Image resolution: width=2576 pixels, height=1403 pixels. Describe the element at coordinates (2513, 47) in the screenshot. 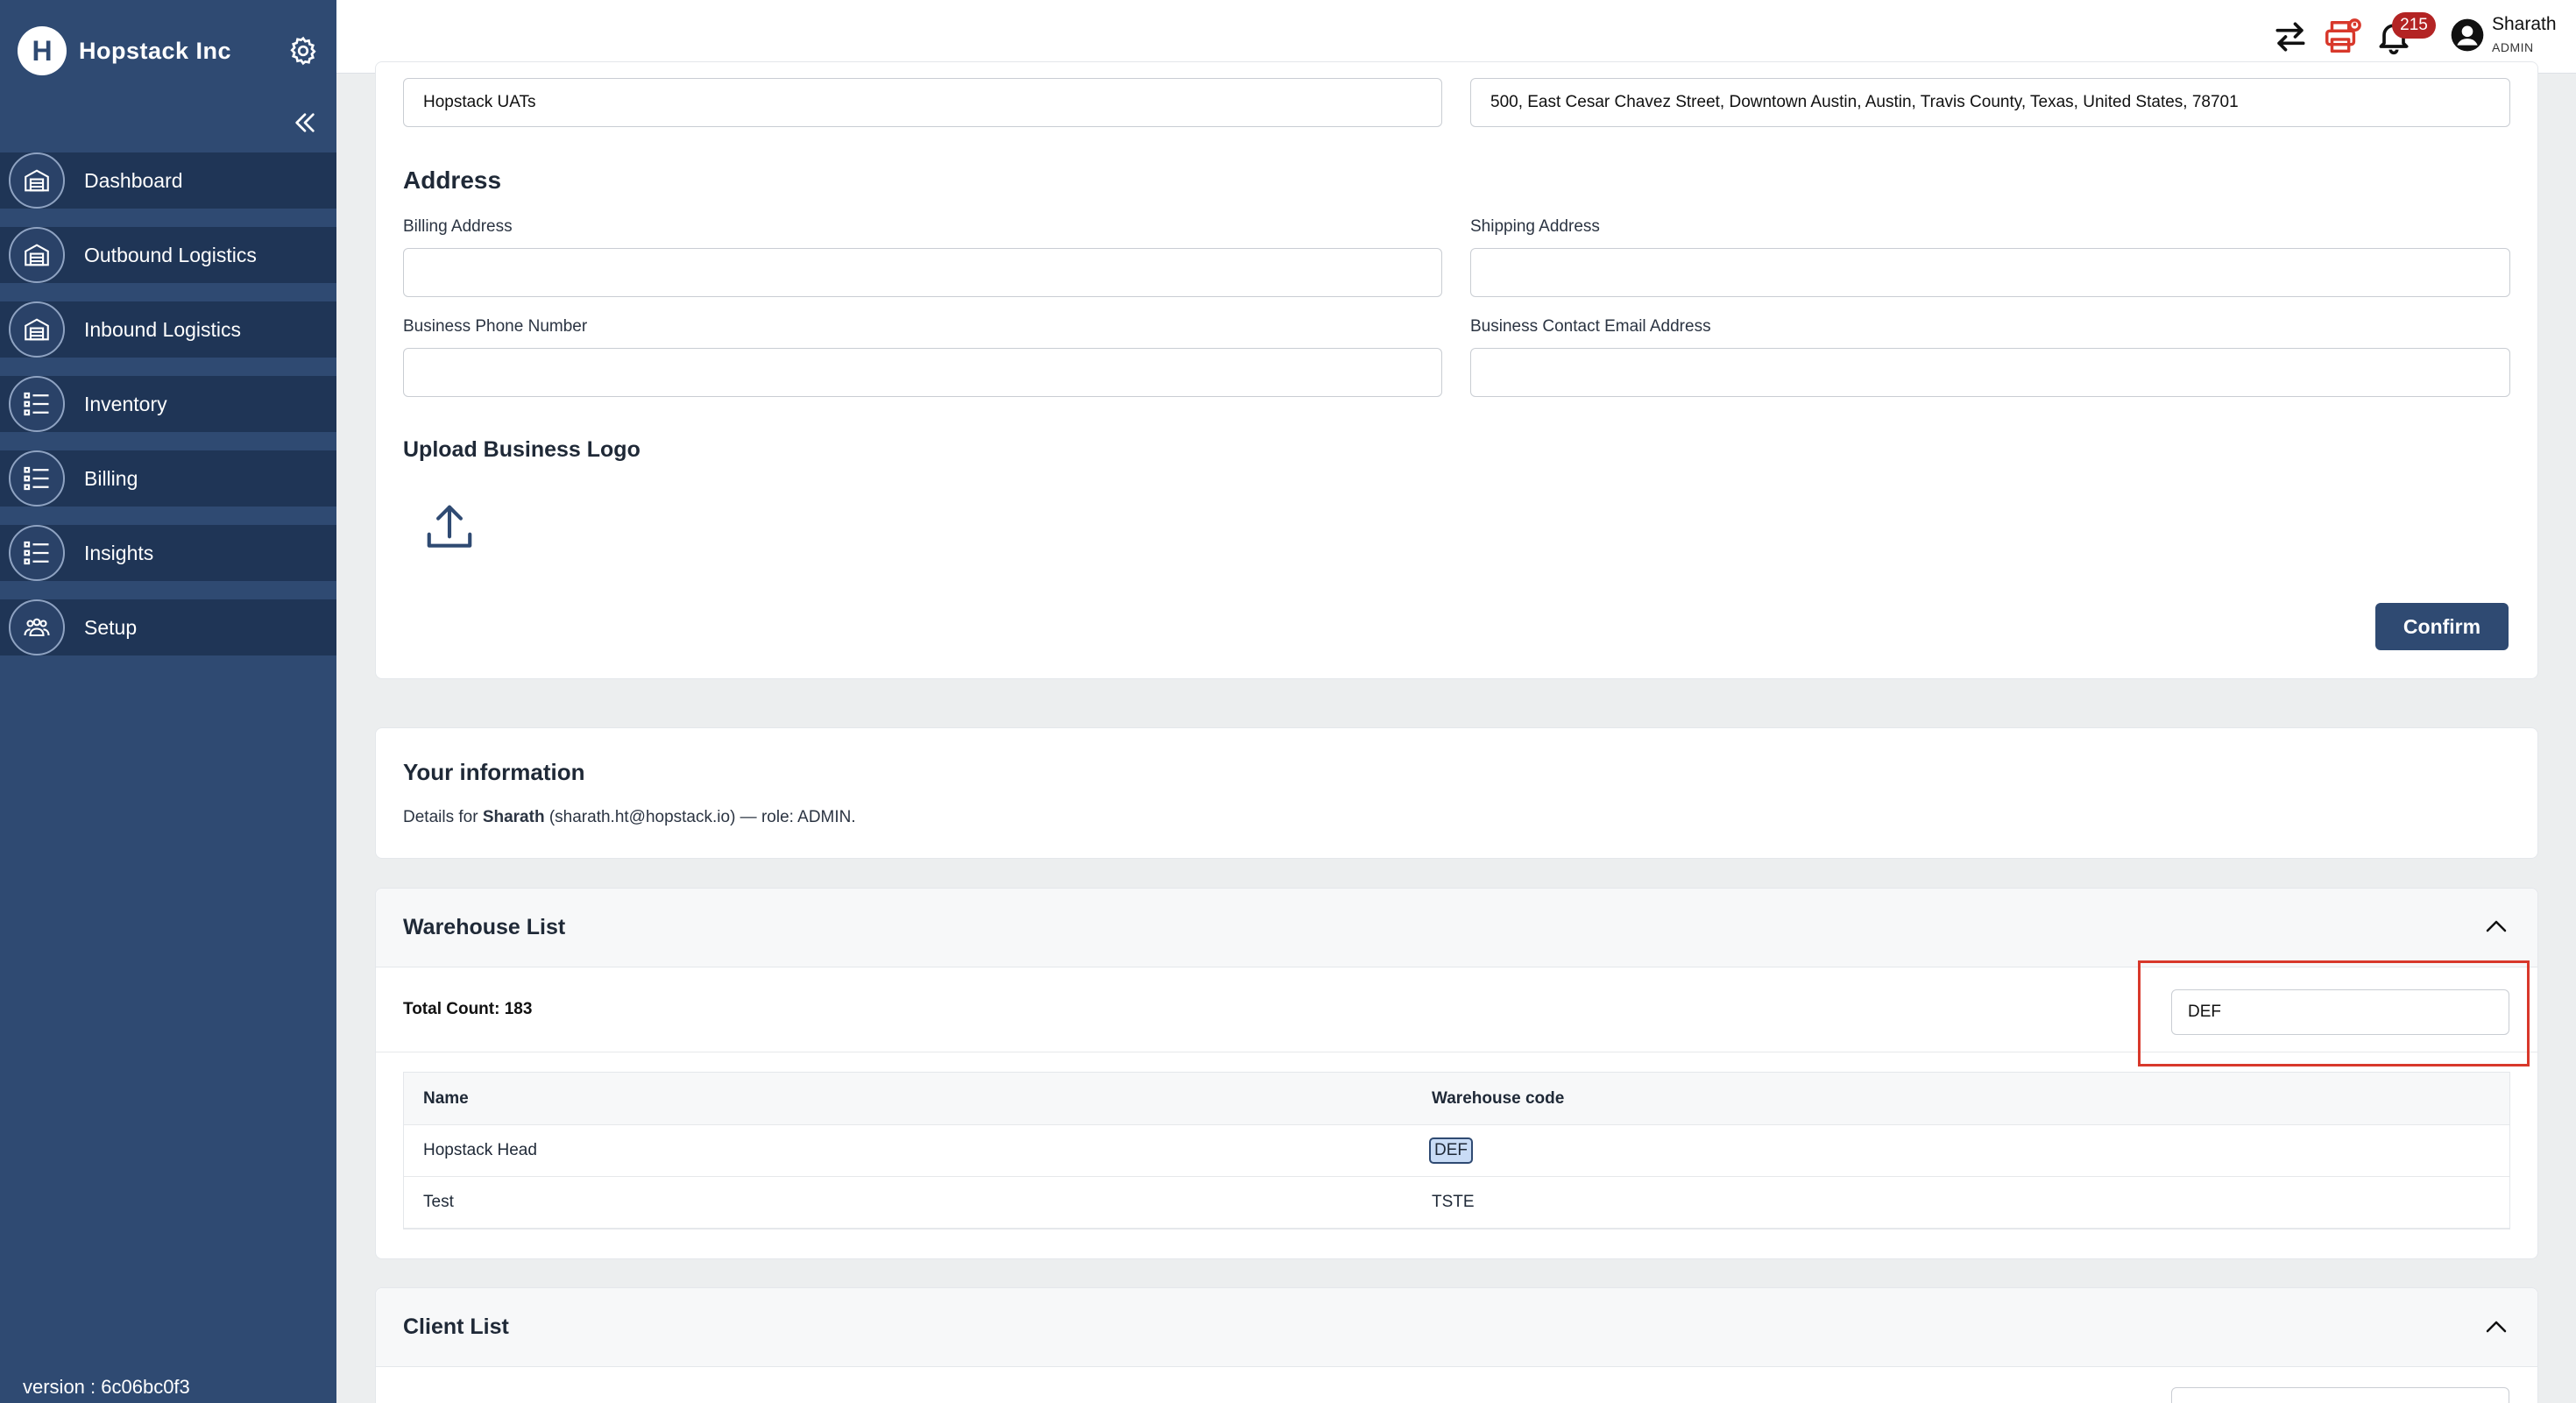

I see `user-role: ADMIN` at that location.